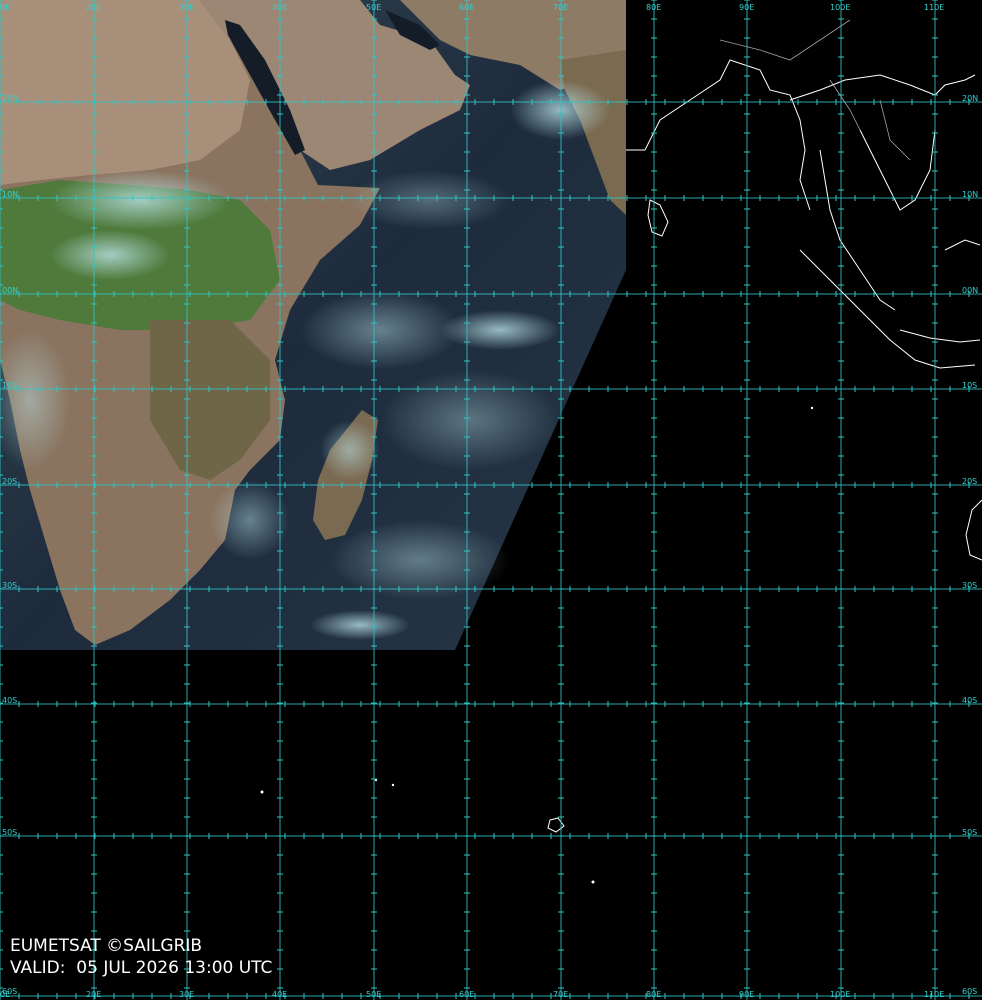 The width and height of the screenshot is (982, 1000). I want to click on borders-asia, so click(815, 90).